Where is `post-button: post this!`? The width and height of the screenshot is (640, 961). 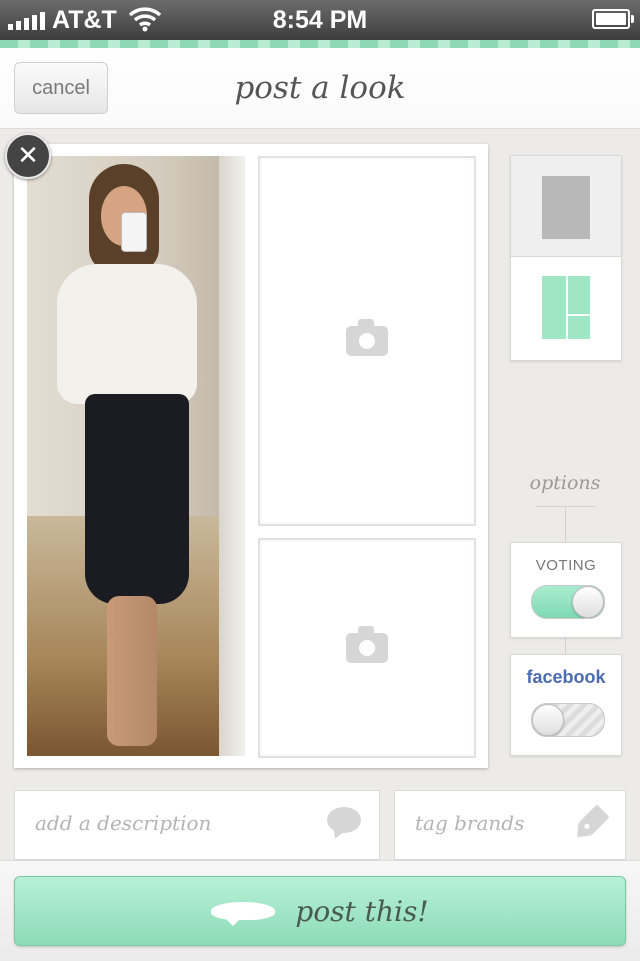
post-button: post this! is located at coordinates (320, 911).